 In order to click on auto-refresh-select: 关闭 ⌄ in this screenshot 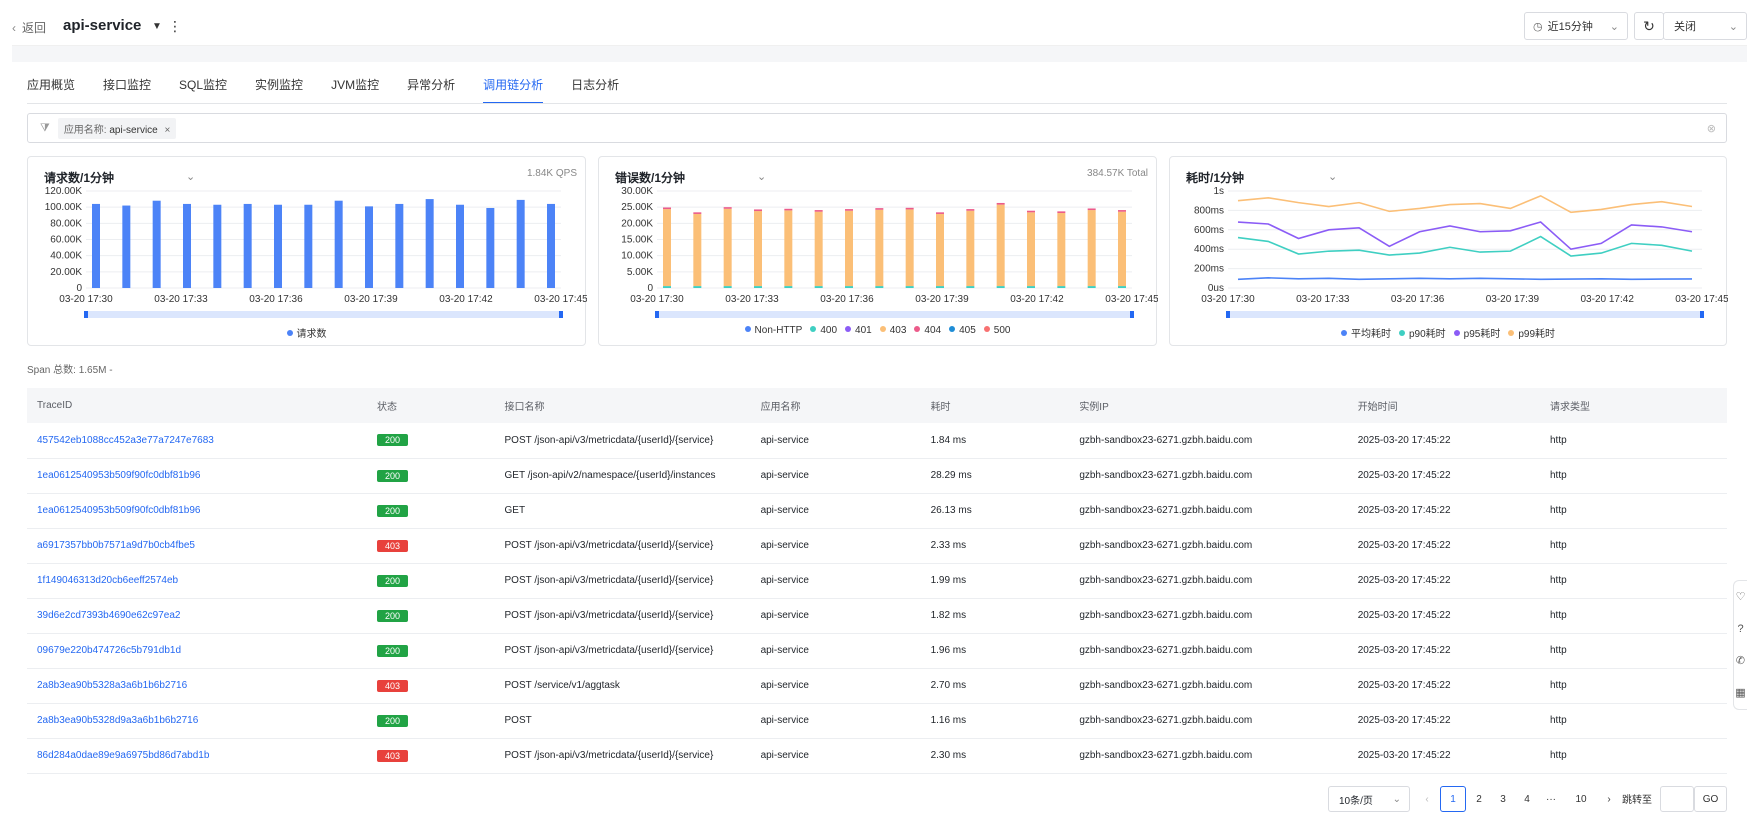, I will do `click(1705, 26)`.